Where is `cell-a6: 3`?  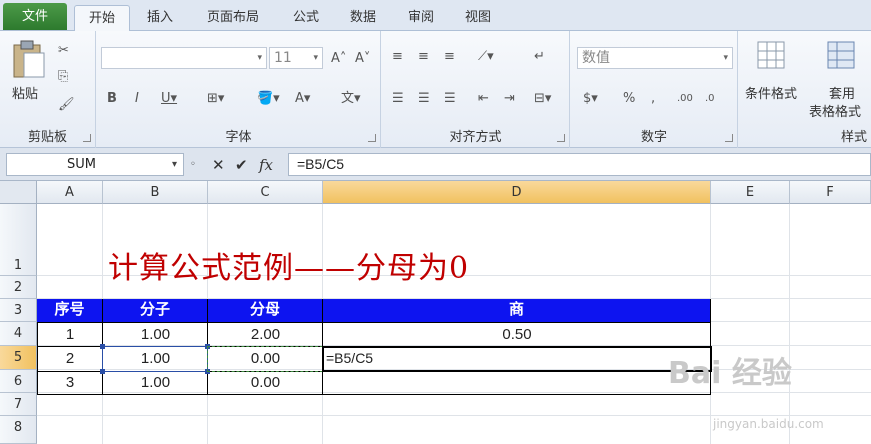 cell-a6: 3 is located at coordinates (70, 382).